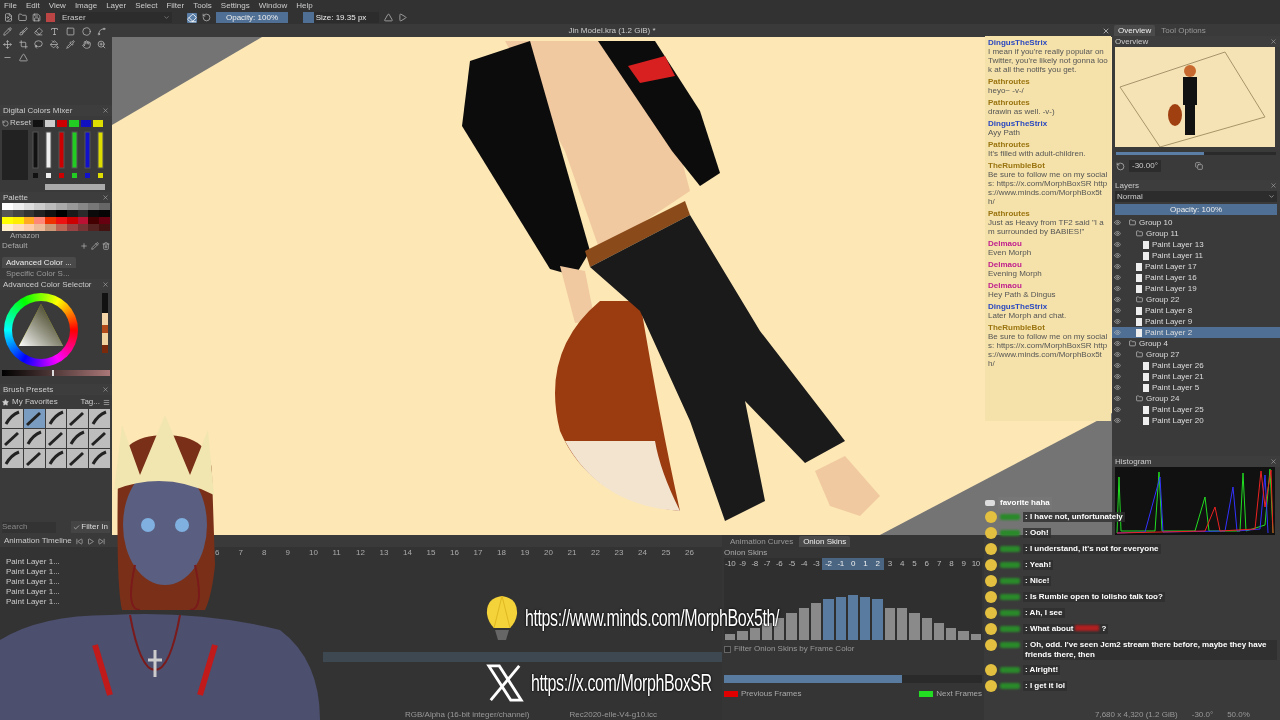  Describe the element at coordinates (914, 564) in the screenshot. I see `frame-offset: 5` at that location.